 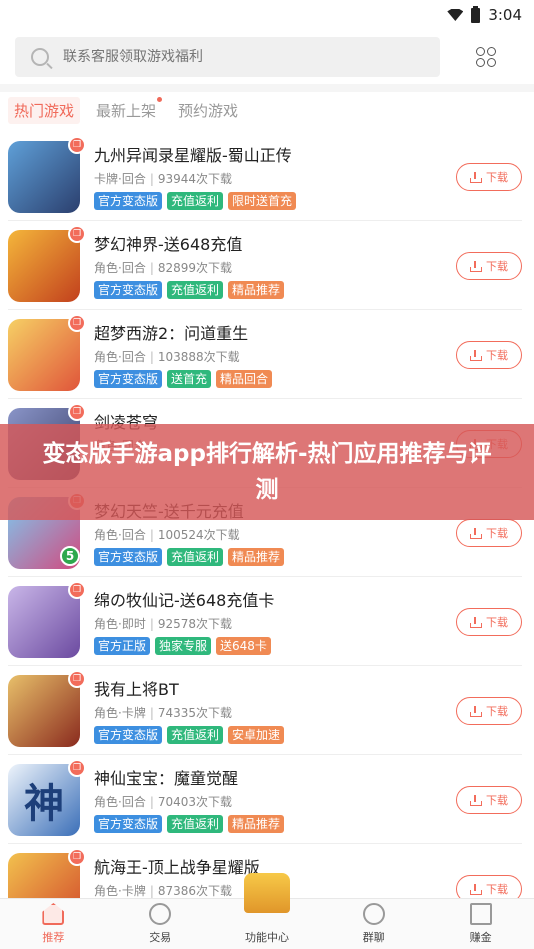 I want to click on search-box, so click(x=227, y=57).